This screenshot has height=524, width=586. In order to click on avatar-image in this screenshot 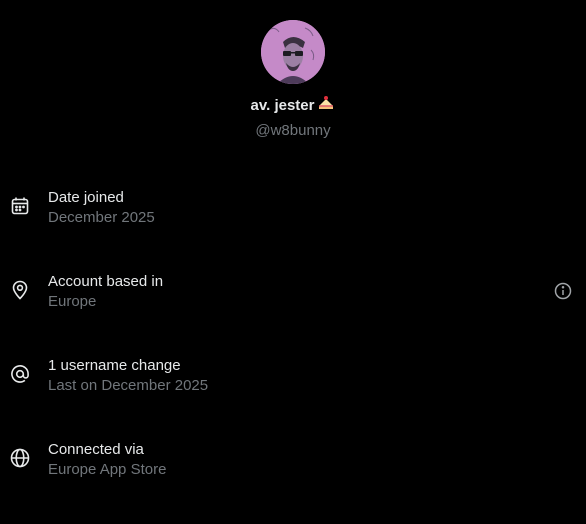, I will do `click(293, 52)`.